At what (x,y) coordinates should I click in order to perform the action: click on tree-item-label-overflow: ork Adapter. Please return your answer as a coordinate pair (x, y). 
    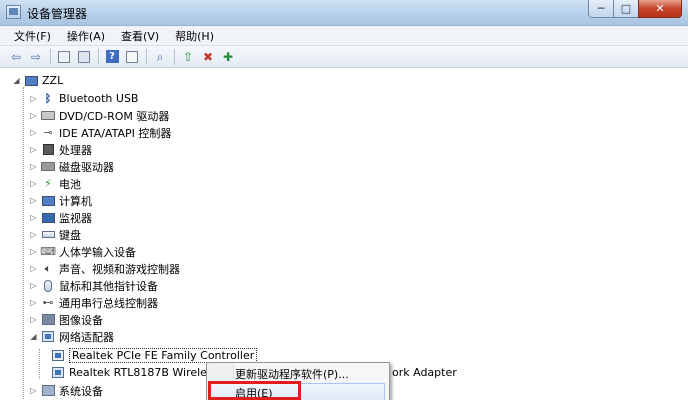
    Looking at the image, I should click on (424, 372).